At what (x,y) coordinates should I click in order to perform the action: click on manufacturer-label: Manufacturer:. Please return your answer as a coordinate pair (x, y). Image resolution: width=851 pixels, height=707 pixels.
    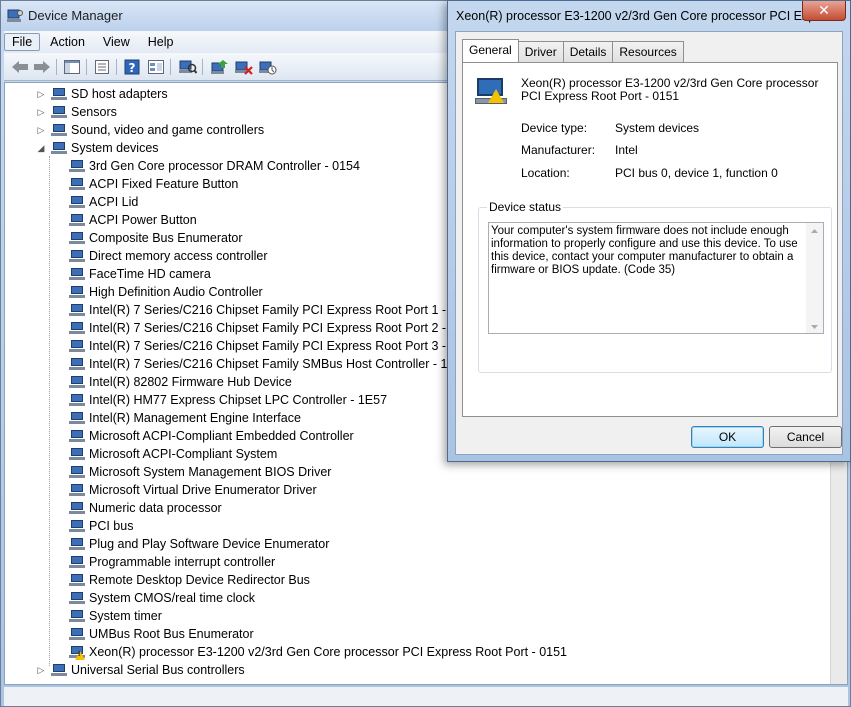
    Looking at the image, I should click on (558, 150).